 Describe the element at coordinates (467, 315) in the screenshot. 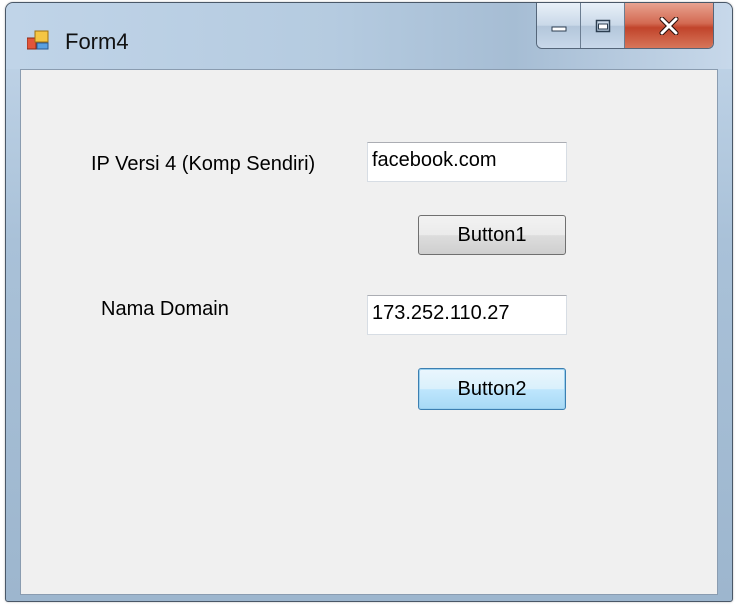

I see `domain-textbox: 173.252.110.27` at that location.